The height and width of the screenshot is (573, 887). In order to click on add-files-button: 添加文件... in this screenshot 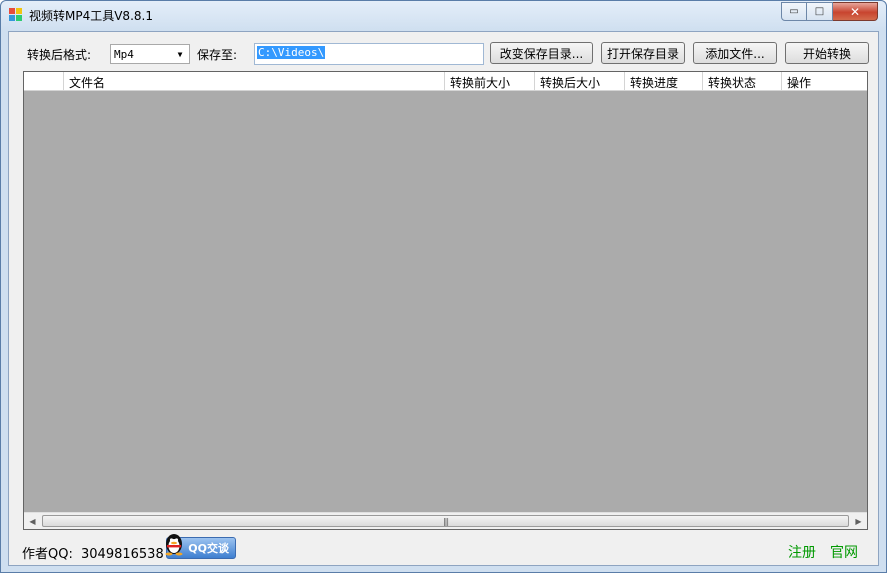, I will do `click(735, 53)`.